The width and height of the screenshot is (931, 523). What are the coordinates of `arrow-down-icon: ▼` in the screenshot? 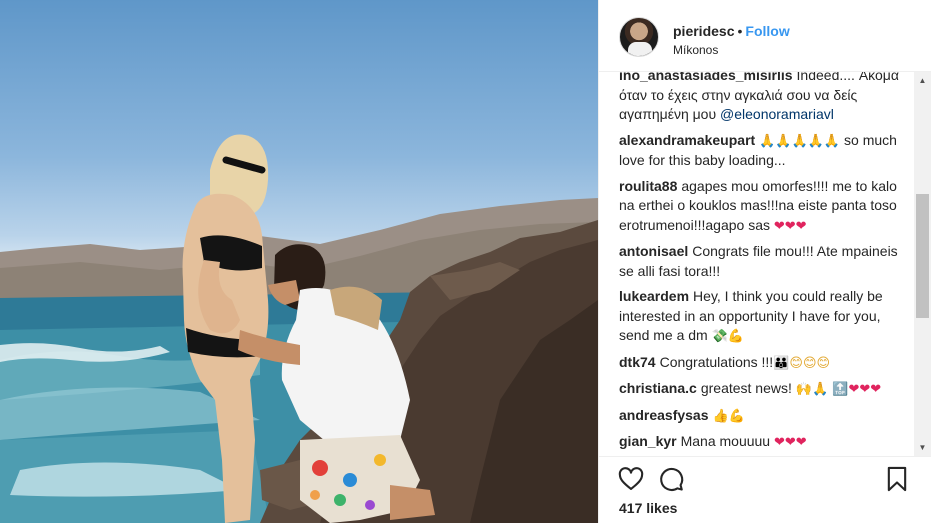 It's located at (922, 447).